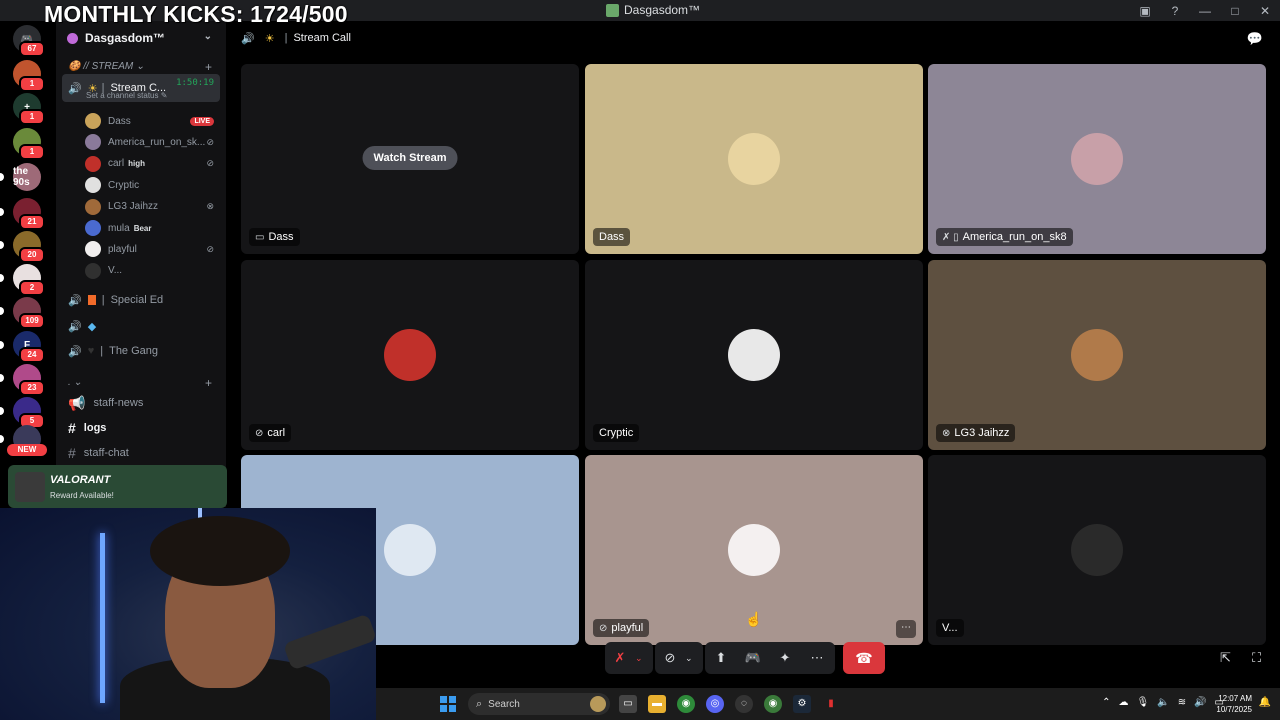 The width and height of the screenshot is (1280, 720). What do you see at coordinates (72, 38) in the screenshot?
I see `guild-icon` at bounding box center [72, 38].